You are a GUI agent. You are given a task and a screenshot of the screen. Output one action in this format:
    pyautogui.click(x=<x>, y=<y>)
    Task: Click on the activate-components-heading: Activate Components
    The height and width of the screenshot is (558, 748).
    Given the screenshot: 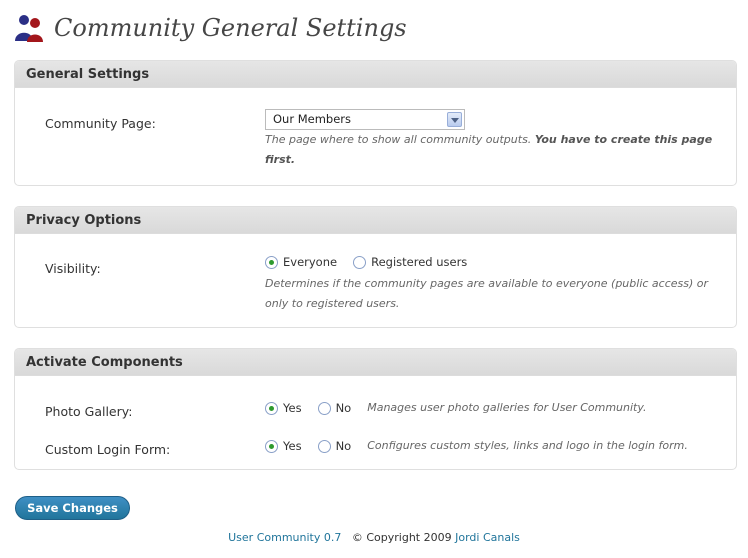 What is the action you would take?
    pyautogui.click(x=375, y=362)
    